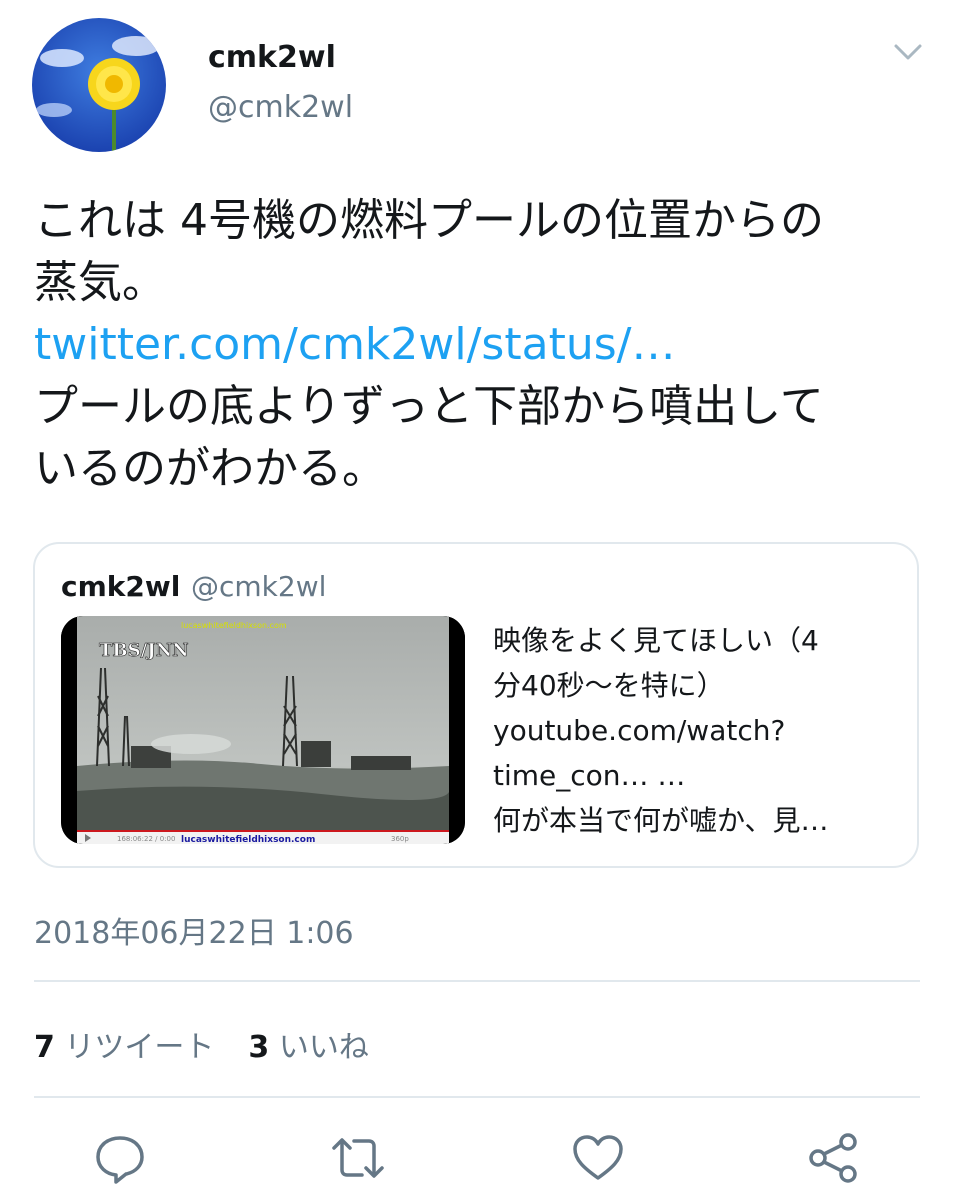  I want to click on like-count: 3, so click(259, 1047).